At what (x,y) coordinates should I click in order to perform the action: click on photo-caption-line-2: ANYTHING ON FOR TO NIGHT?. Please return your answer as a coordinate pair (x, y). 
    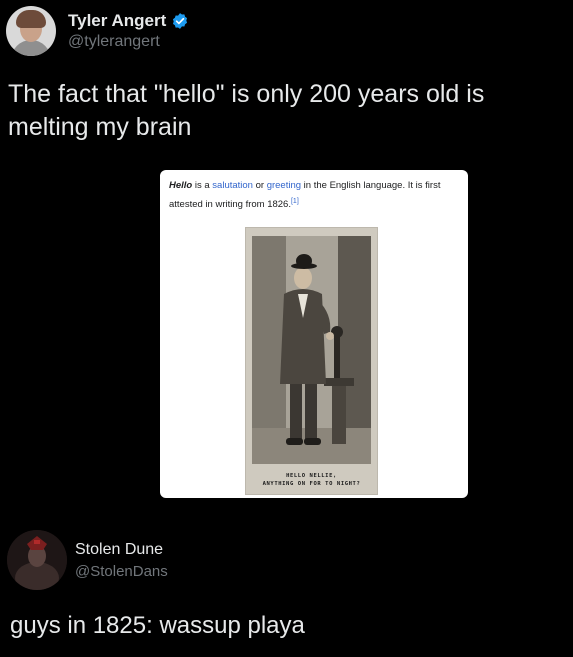
    Looking at the image, I should click on (311, 484).